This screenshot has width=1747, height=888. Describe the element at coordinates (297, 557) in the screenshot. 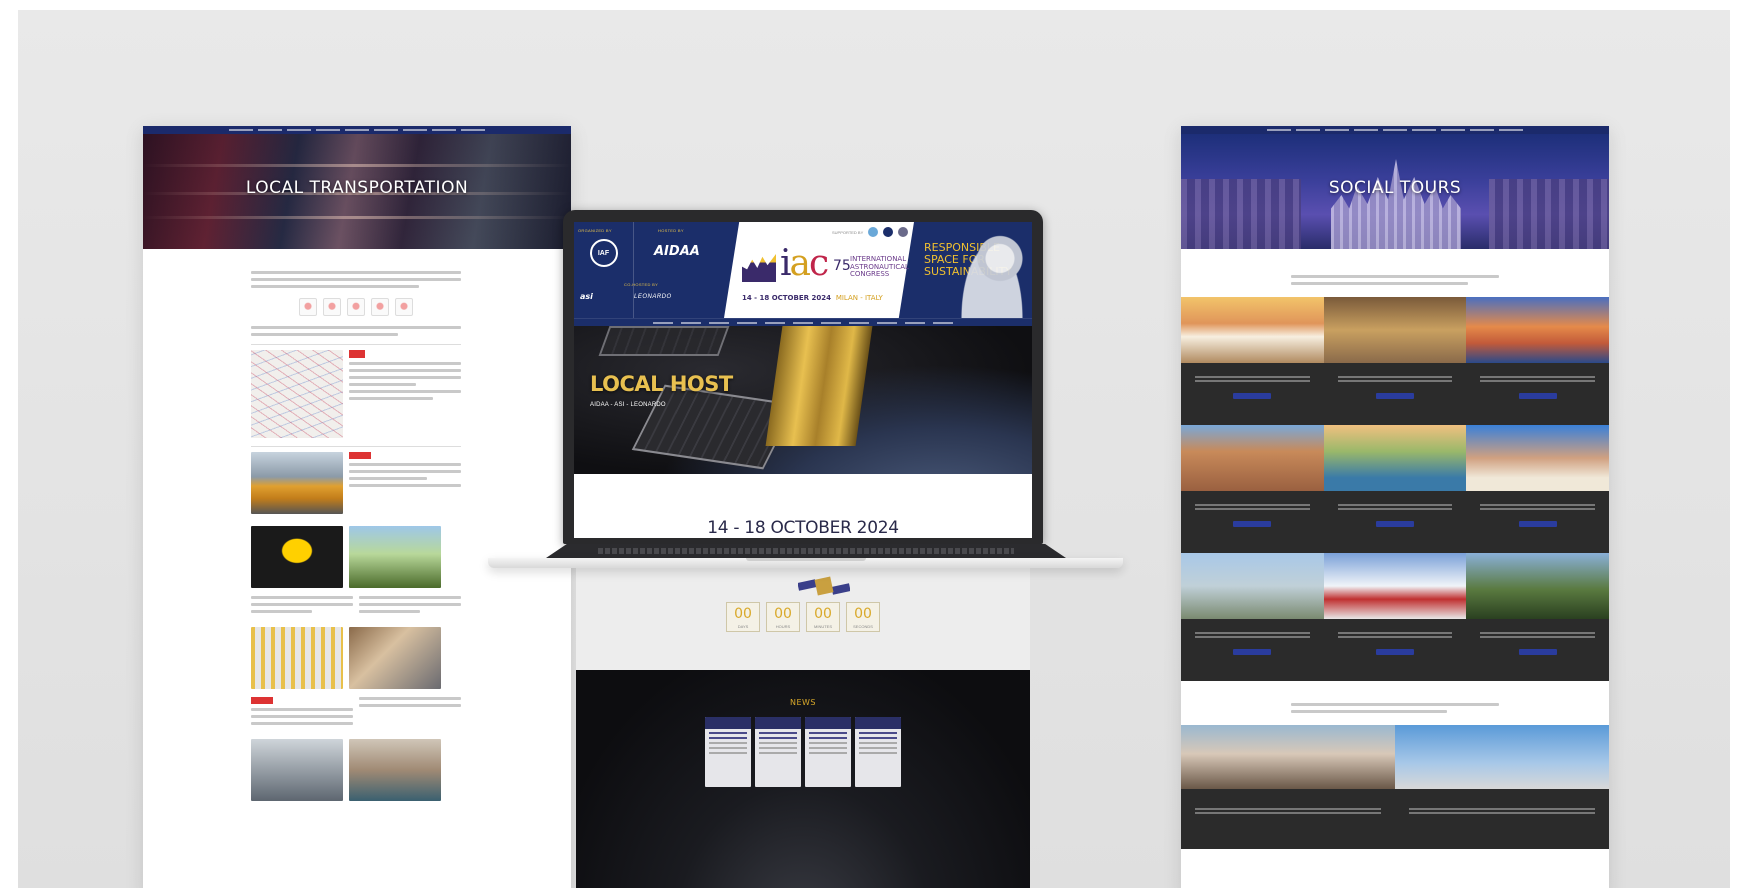

I see `taxi-image` at that location.